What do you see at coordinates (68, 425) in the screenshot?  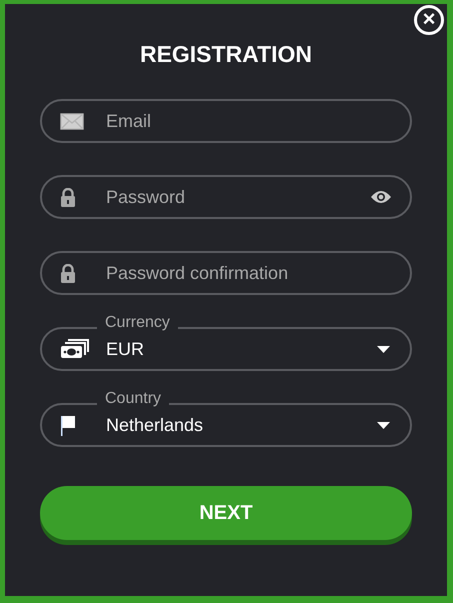 I see `flag-icon` at bounding box center [68, 425].